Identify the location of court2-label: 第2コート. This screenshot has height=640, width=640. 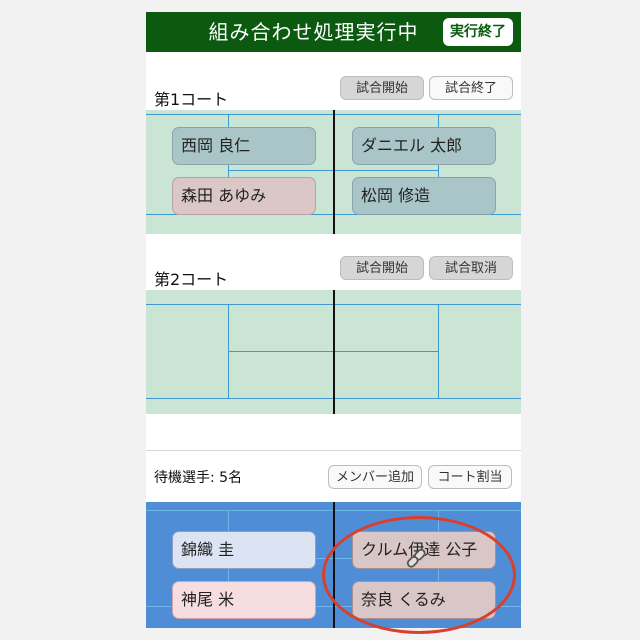
(191, 279).